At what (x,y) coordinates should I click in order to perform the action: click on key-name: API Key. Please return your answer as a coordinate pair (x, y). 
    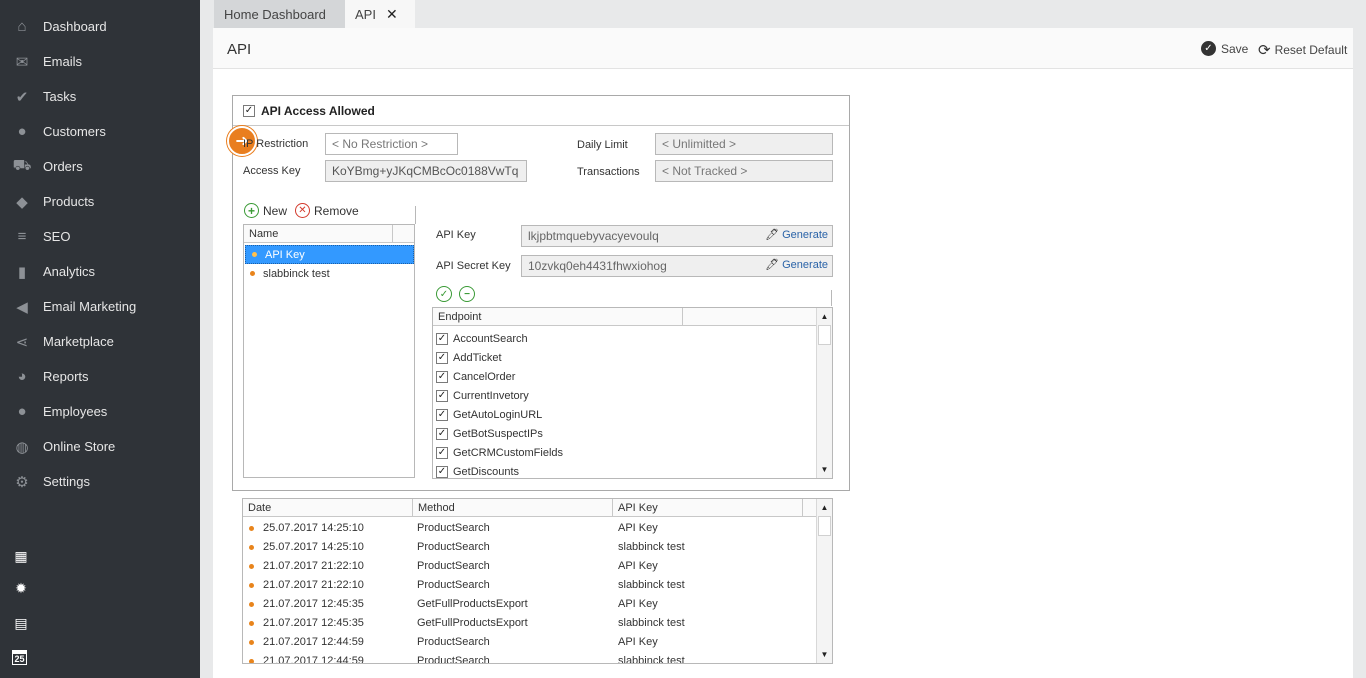
    Looking at the image, I should click on (285, 254).